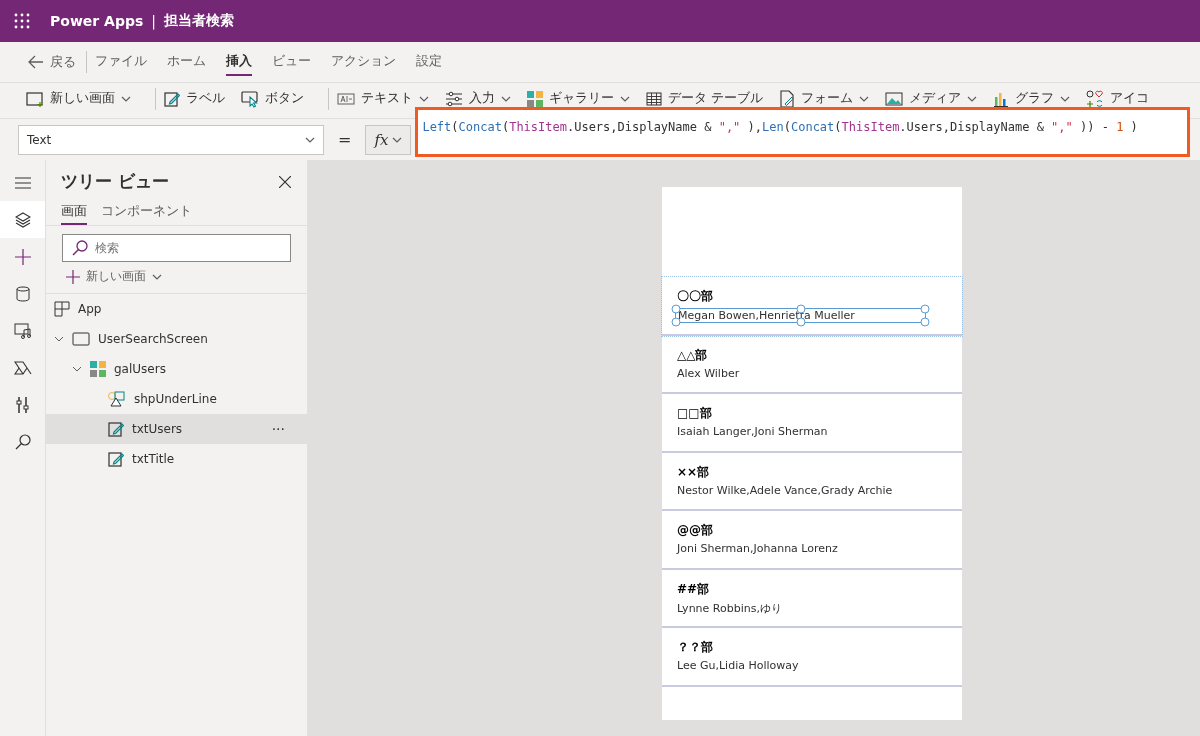 Image resolution: width=1200 pixels, height=736 pixels. What do you see at coordinates (785, 490) in the screenshot?
I see `user-names: Nestor Wilke,Adele Vance,Grady Archie` at bounding box center [785, 490].